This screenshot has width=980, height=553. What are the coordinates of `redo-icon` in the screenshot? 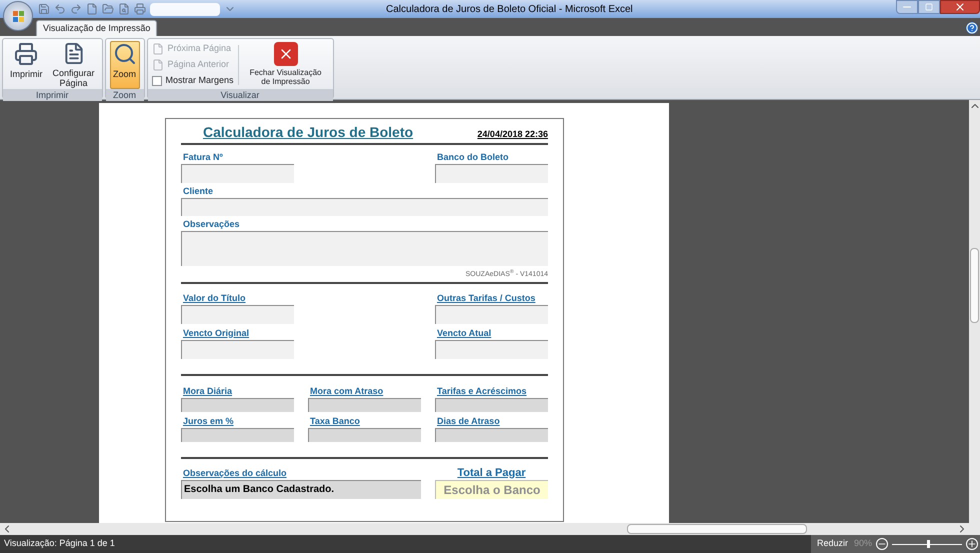 It's located at (76, 9).